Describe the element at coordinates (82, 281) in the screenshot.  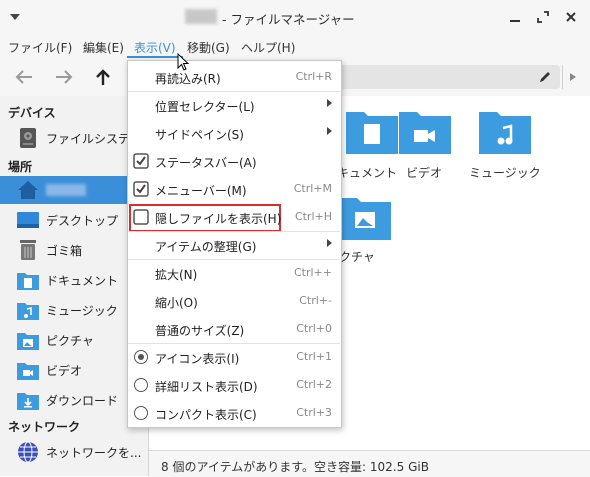
I see `sidebar-item-label: ドキュメント` at that location.